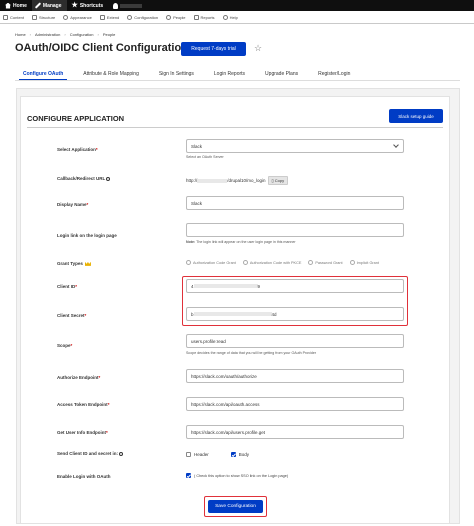 The width and height of the screenshot is (474, 526). What do you see at coordinates (325, 262) in the screenshot?
I see `grant-password: Password Grant` at bounding box center [325, 262].